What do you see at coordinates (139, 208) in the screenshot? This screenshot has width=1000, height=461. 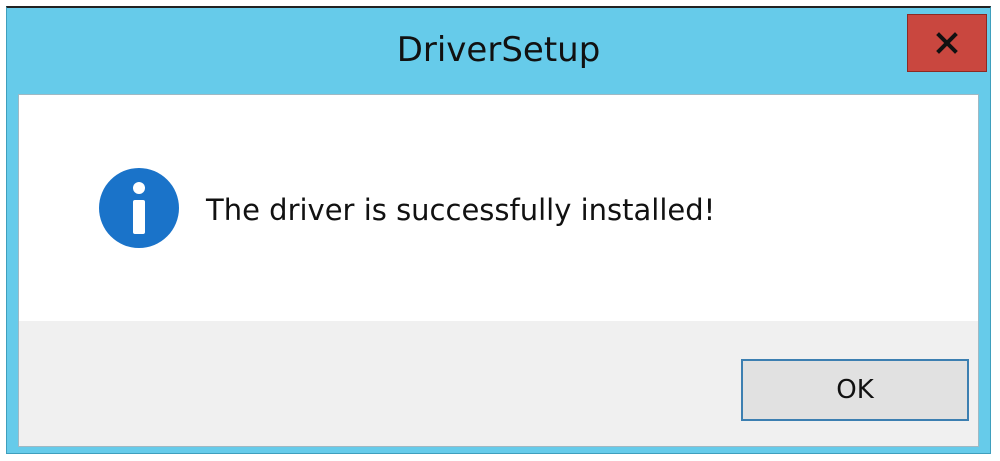 I see `info-icon` at bounding box center [139, 208].